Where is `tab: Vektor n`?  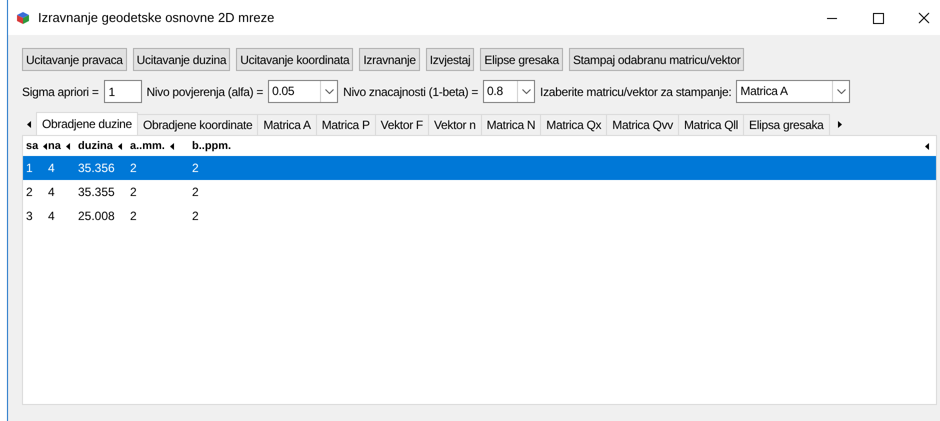 tab: Vektor n is located at coordinates (455, 124).